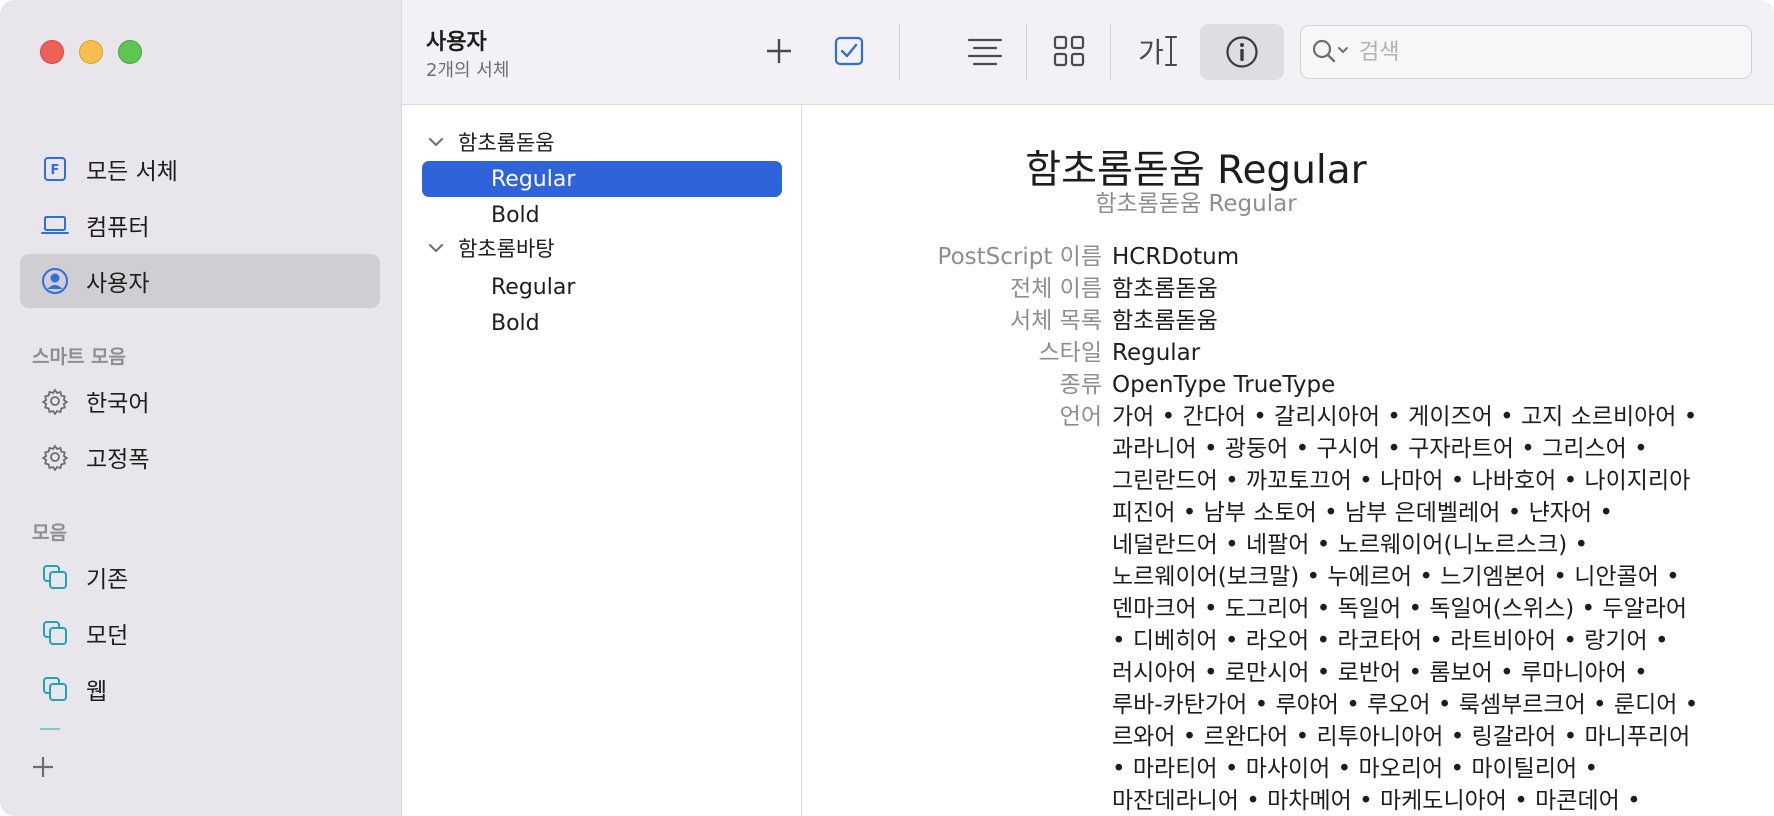  Describe the element at coordinates (118, 404) in the screenshot. I see `sidebar-item-label: 한국어` at that location.